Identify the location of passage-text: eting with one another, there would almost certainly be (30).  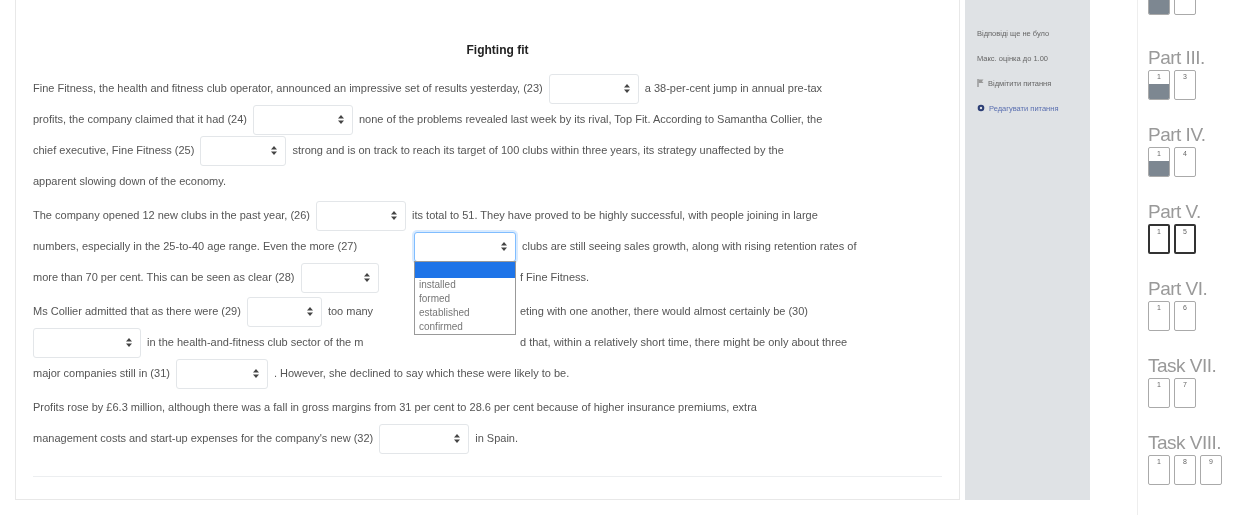
(664, 312).